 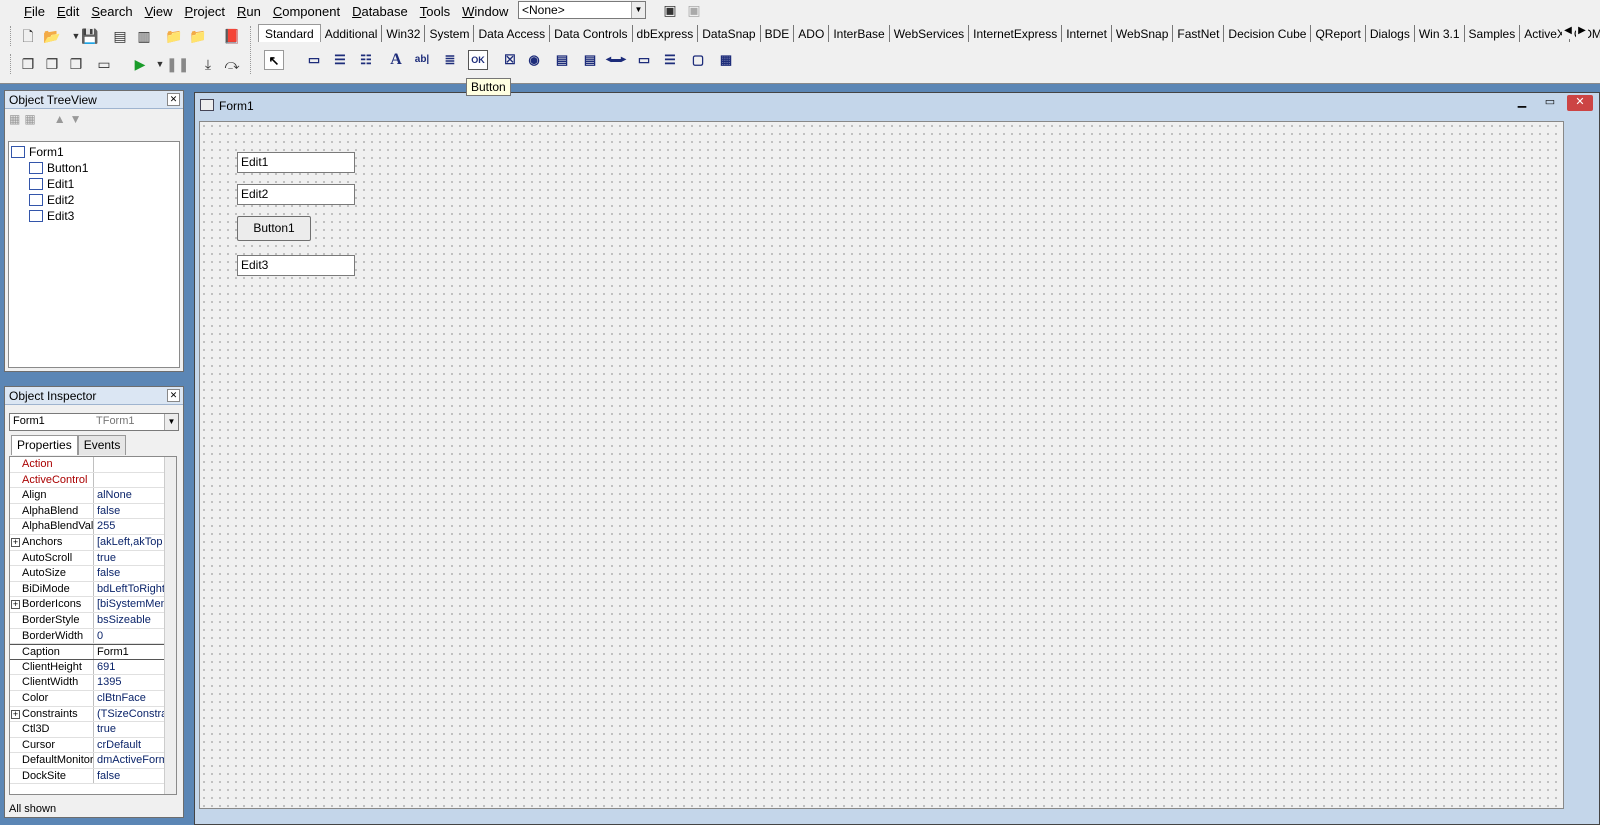 What do you see at coordinates (68, 12) in the screenshot?
I see `menu-edit: Edit` at bounding box center [68, 12].